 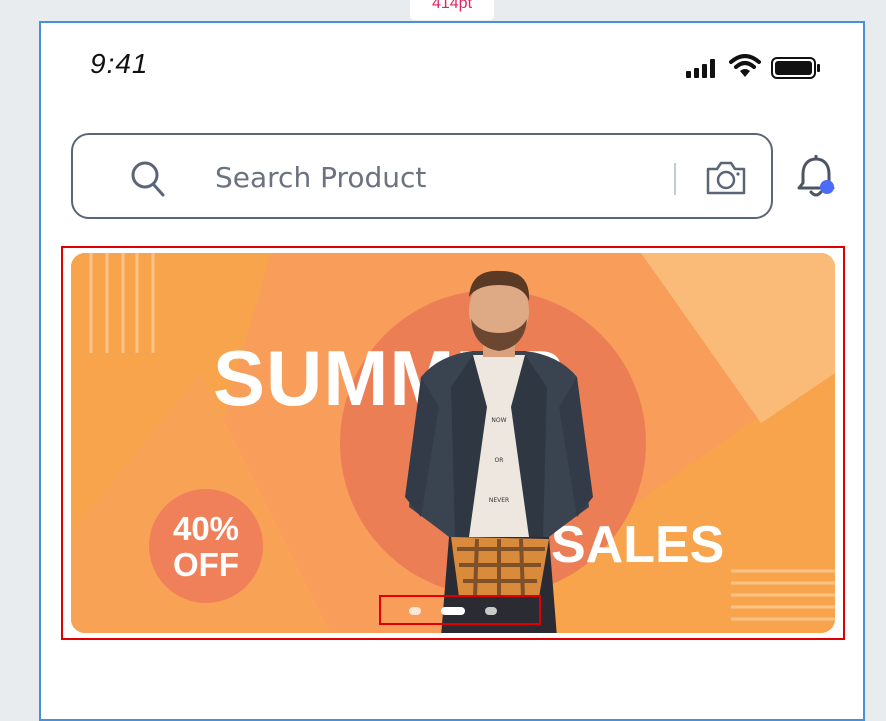 I want to click on battery-icon, so click(x=795, y=68).